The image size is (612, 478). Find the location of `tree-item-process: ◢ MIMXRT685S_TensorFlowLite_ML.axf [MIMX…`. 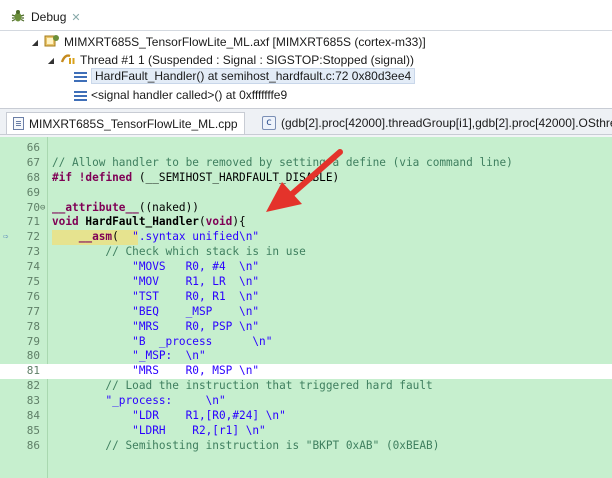

tree-item-process: ◢ MIMXRT685S_TensorFlowLite_ML.axf [MIMX… is located at coordinates (228, 42).